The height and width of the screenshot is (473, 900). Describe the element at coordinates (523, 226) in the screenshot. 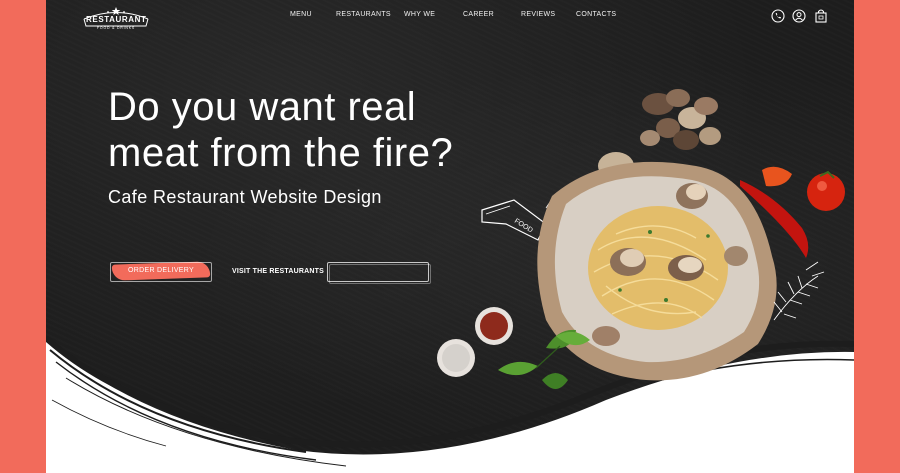

I see `ribbon-text: FOOD` at that location.